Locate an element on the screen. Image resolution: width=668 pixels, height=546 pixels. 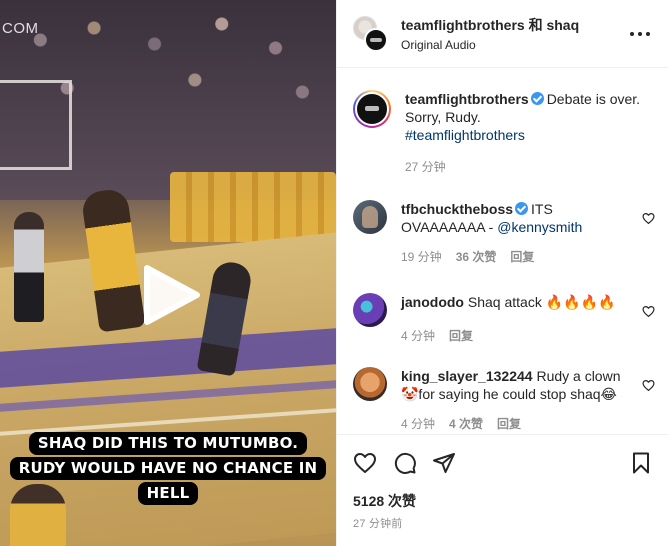
collab-avatars is located at coordinates (371, 33).